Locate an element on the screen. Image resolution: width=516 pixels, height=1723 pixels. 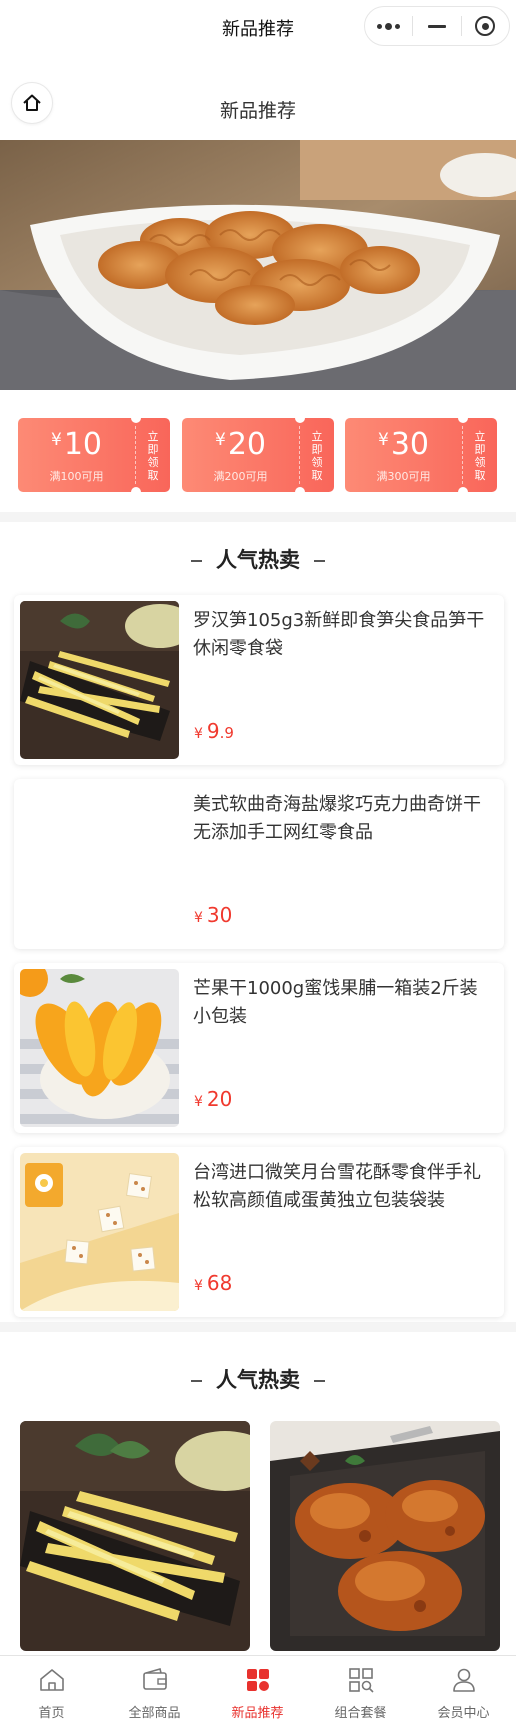
coupon-card: ¥20 满200可用 立即领取 is located at coordinates (258, 455).